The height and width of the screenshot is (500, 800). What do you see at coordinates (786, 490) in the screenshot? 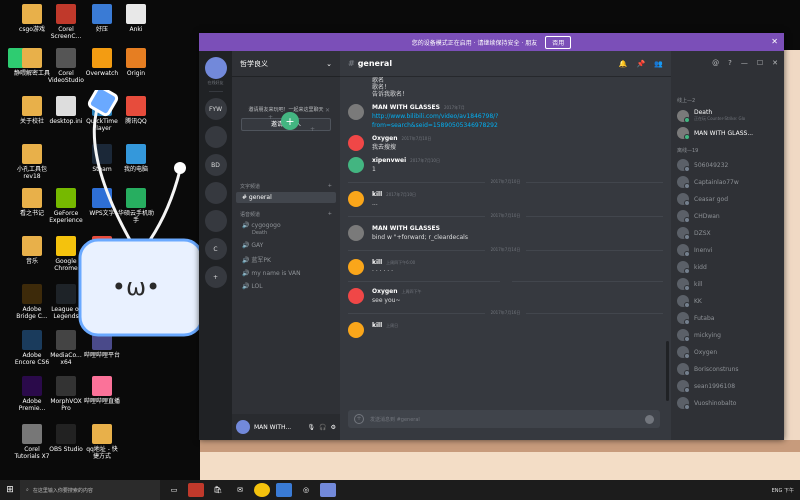
I see `system-tray: ENG 下午` at bounding box center [786, 490].